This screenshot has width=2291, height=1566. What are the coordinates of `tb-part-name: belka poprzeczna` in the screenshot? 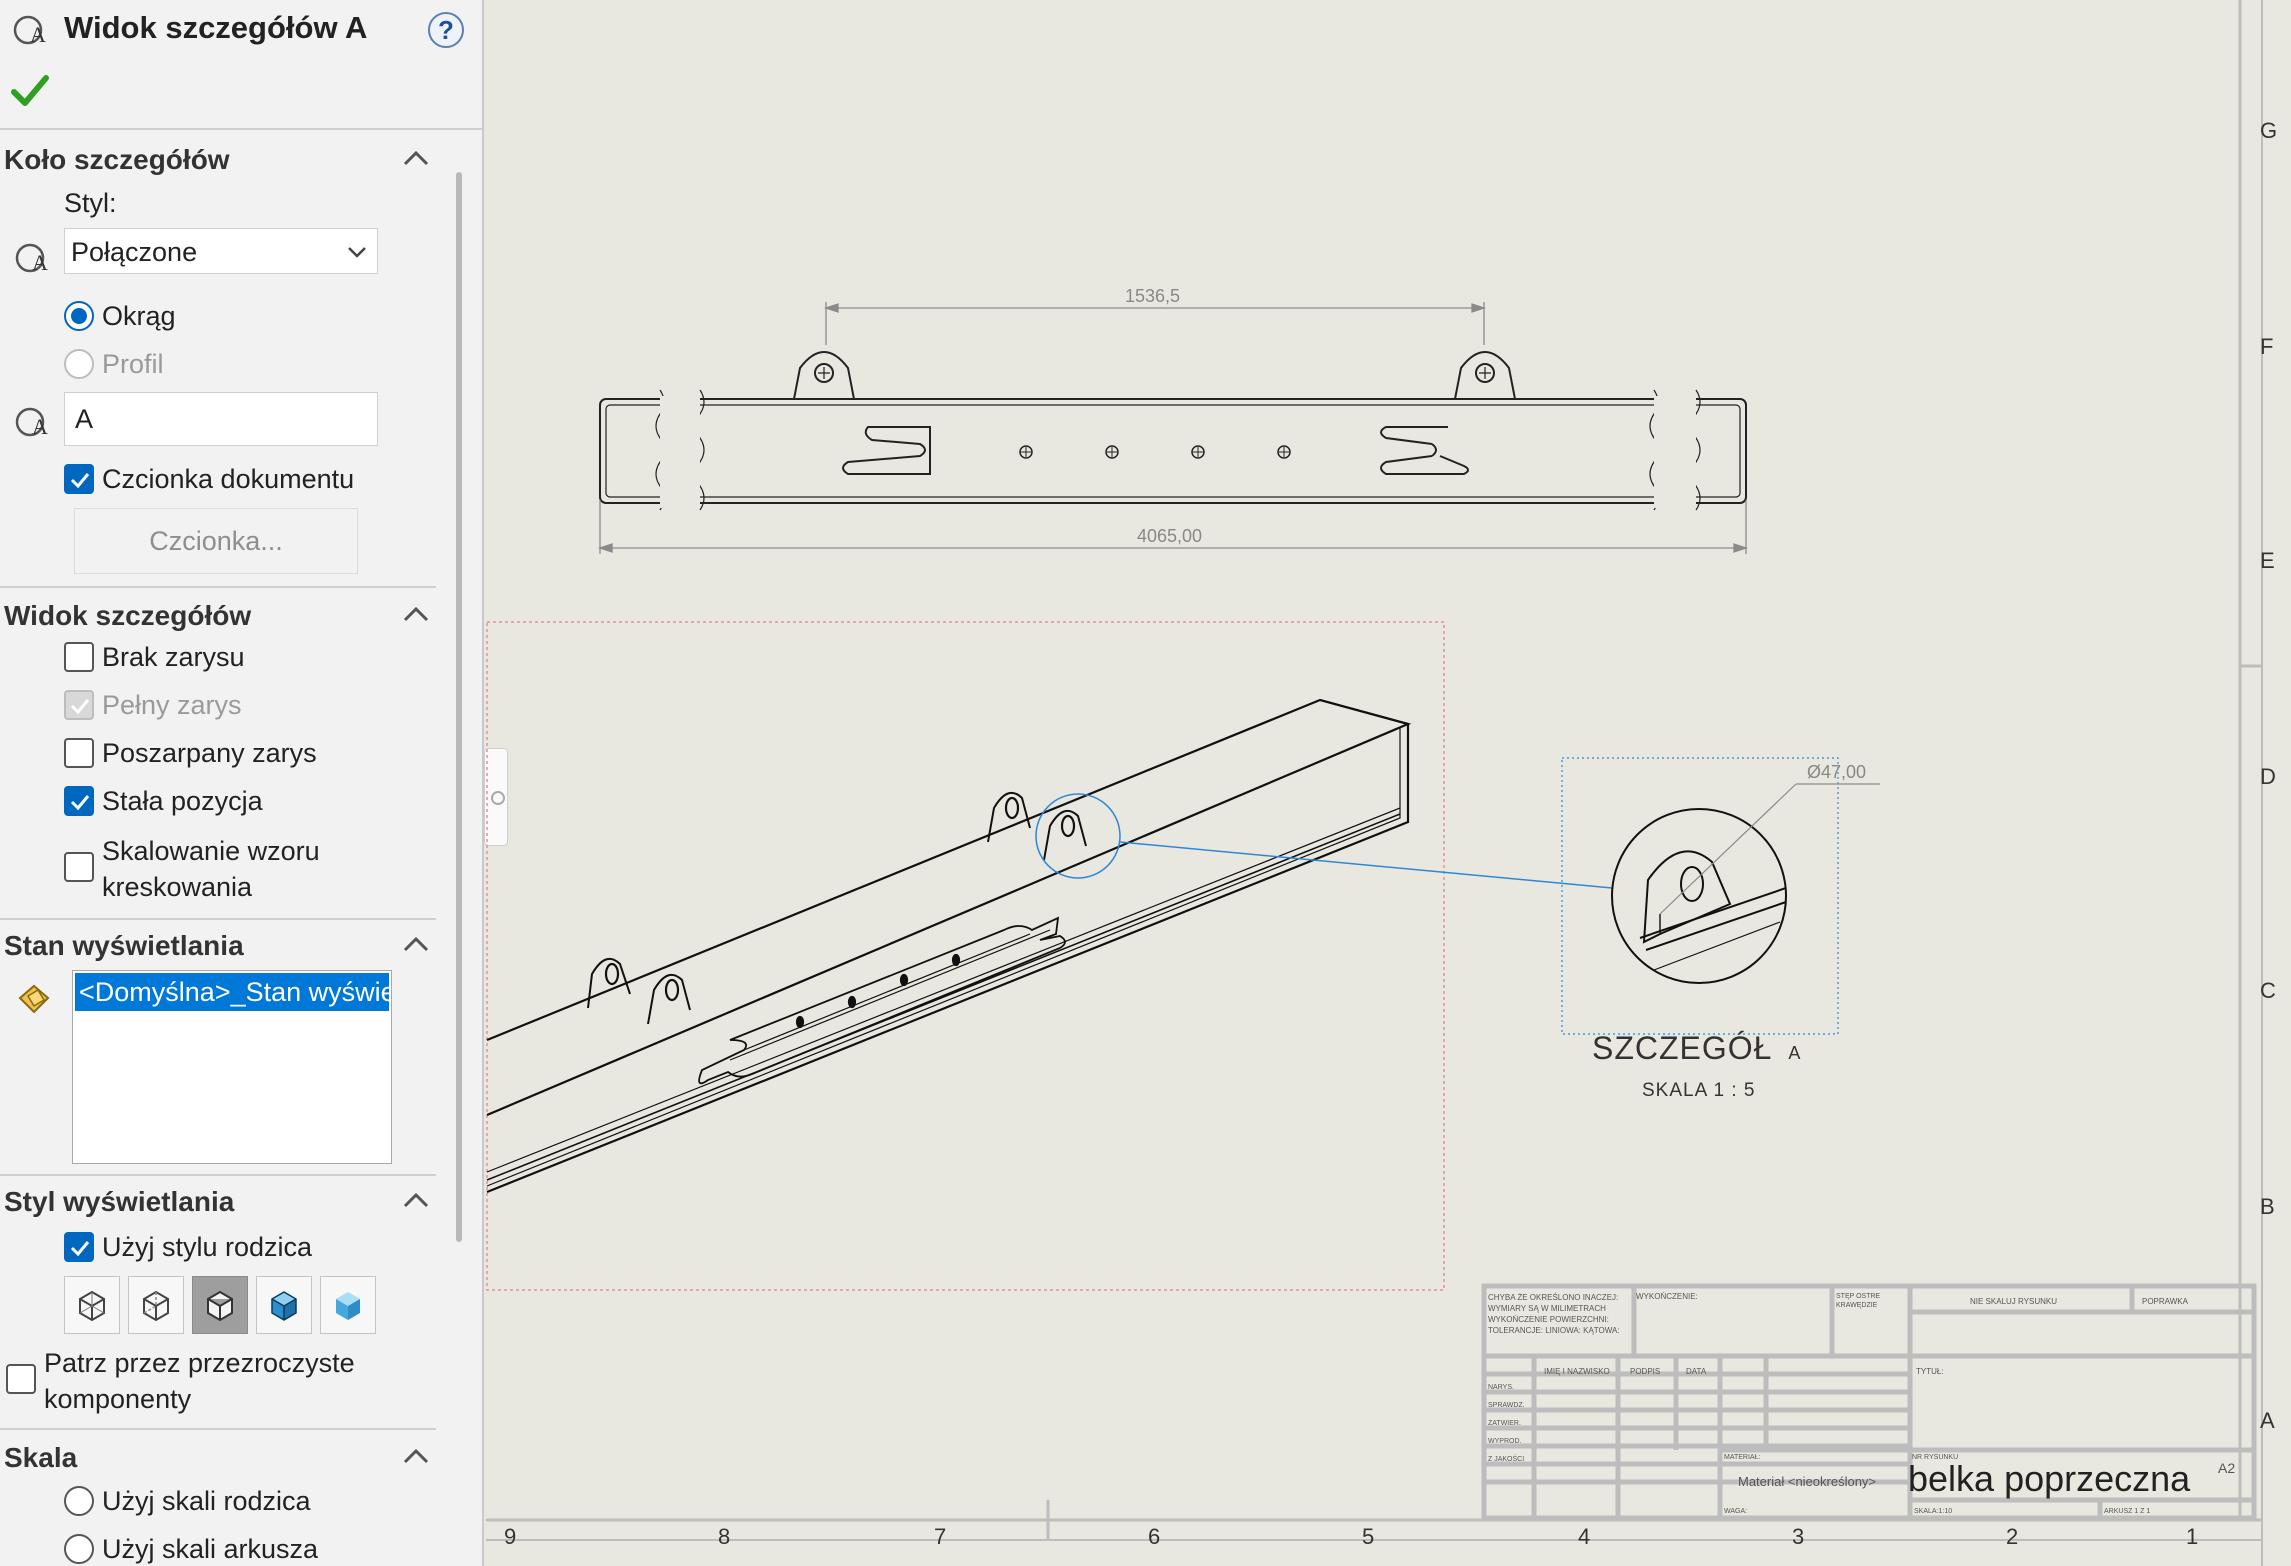 It's located at (2049, 1479).